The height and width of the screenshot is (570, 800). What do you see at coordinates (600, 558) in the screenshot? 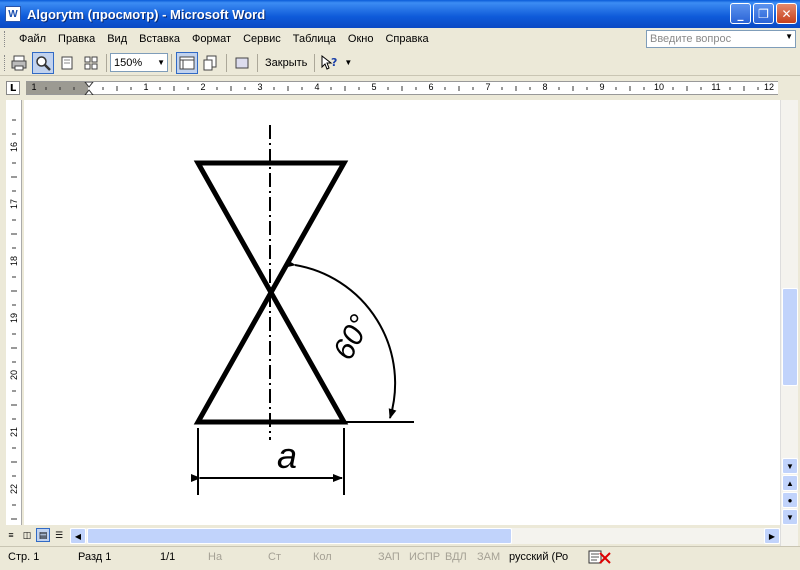
I see `spelling-status-icon` at bounding box center [600, 558].